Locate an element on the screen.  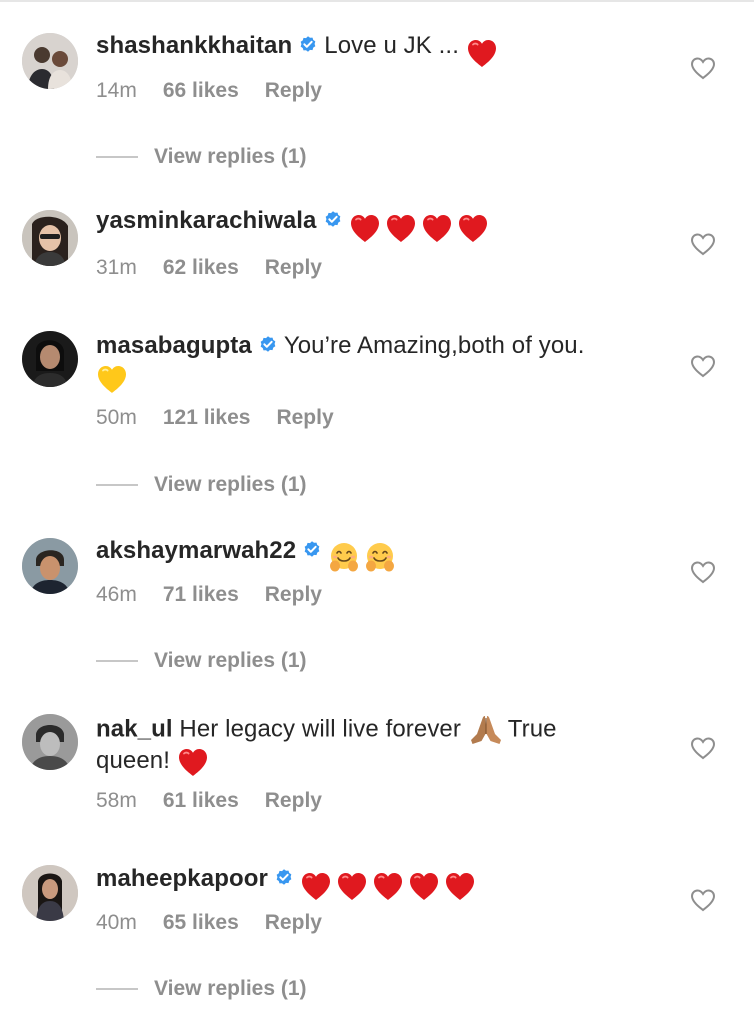
comment-username: akshaymarwah22 is located at coordinates (196, 550).